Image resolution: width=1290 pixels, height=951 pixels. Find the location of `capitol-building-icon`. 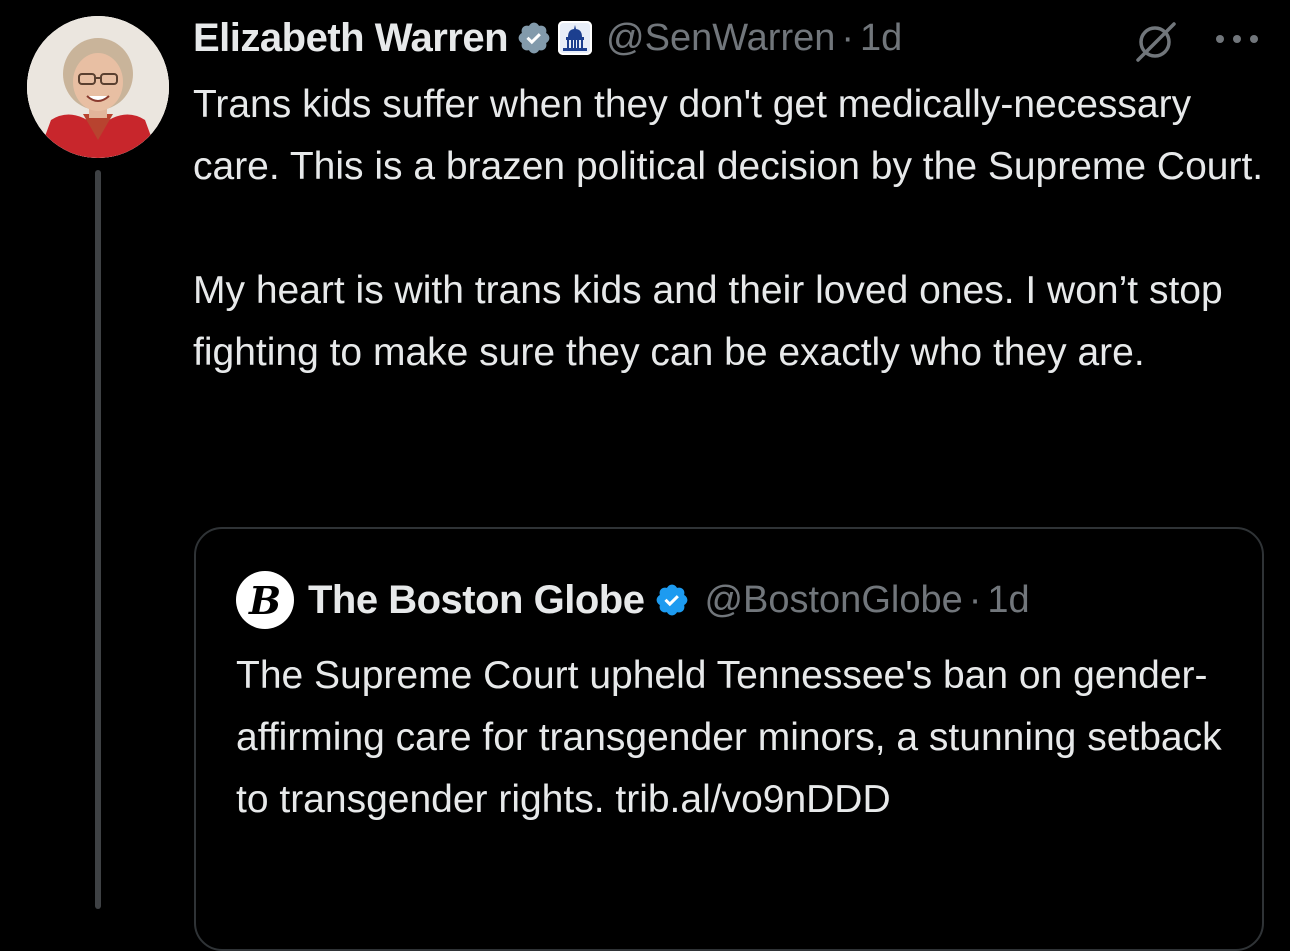

capitol-building-icon is located at coordinates (575, 38).